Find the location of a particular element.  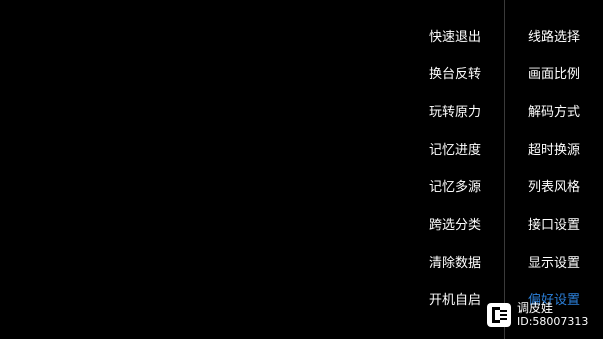

column-divider is located at coordinates (504, 169).